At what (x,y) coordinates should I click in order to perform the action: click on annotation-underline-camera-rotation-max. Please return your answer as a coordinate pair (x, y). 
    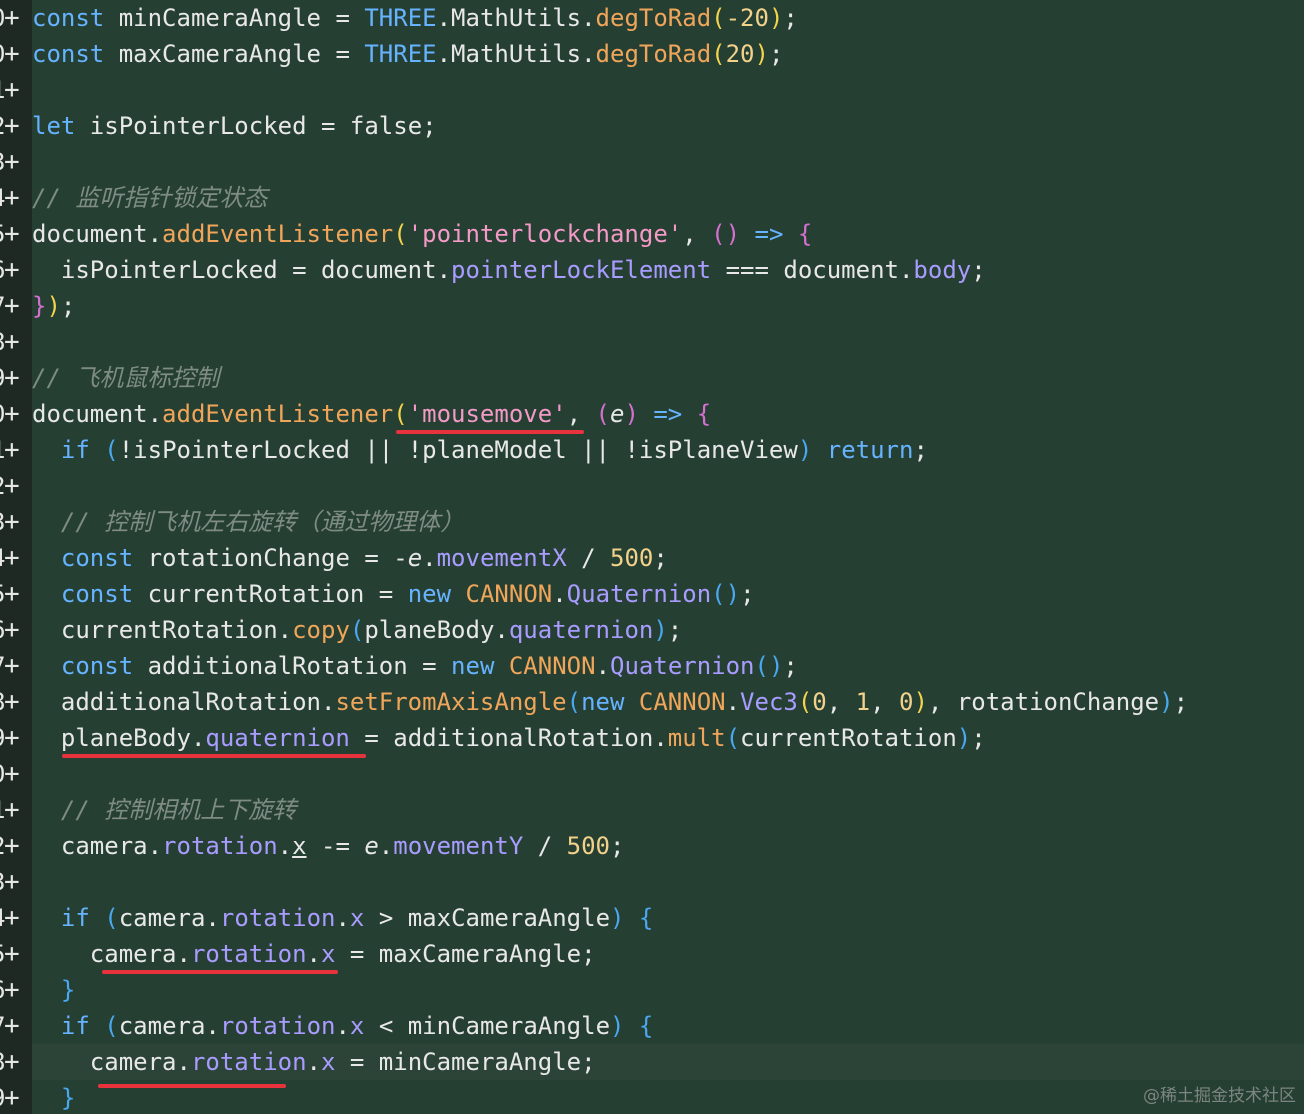
    Looking at the image, I should click on (220, 972).